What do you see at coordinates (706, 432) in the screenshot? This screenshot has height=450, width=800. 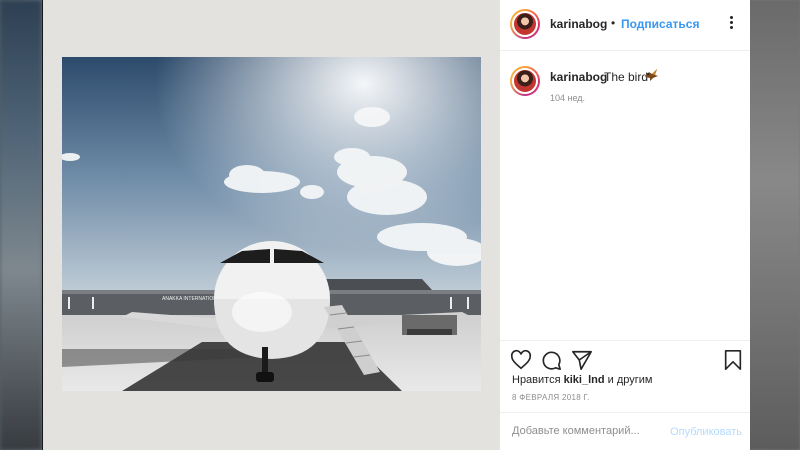 I see `publish-button: Опубликовать` at bounding box center [706, 432].